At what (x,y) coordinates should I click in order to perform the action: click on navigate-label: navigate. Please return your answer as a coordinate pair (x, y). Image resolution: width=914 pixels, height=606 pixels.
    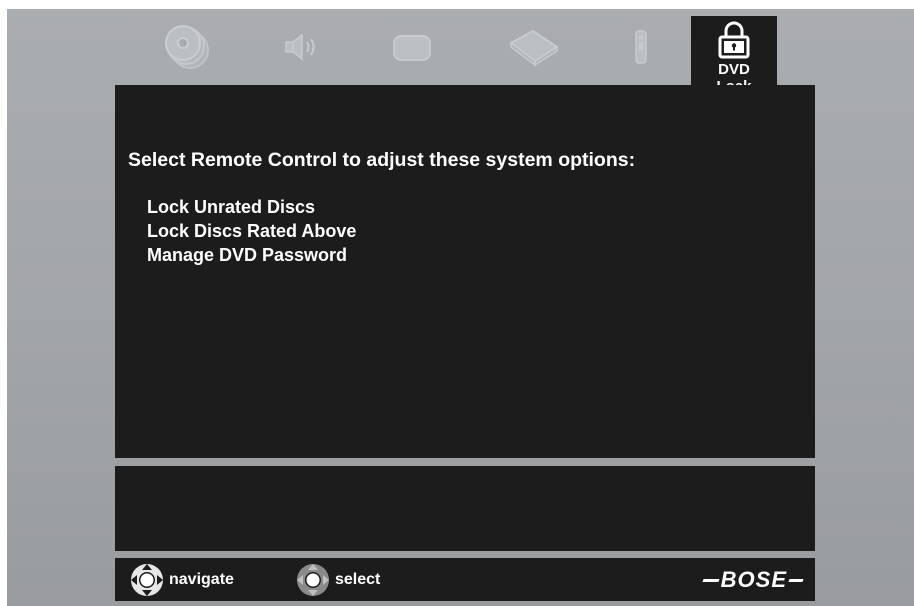
    Looking at the image, I should click on (201, 579).